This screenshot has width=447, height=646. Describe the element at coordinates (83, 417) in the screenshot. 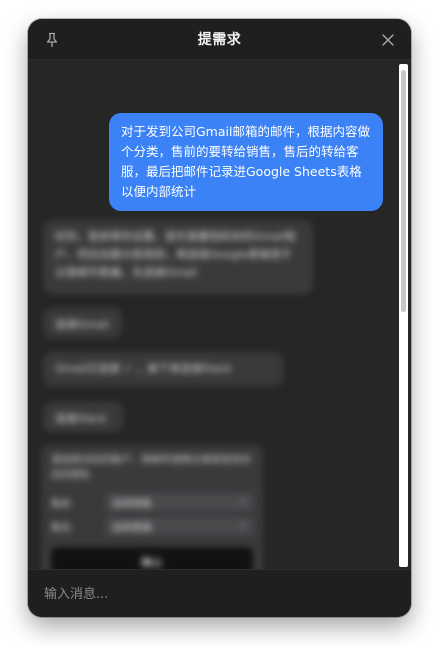

I see `bot-message: 连接Slack` at that location.